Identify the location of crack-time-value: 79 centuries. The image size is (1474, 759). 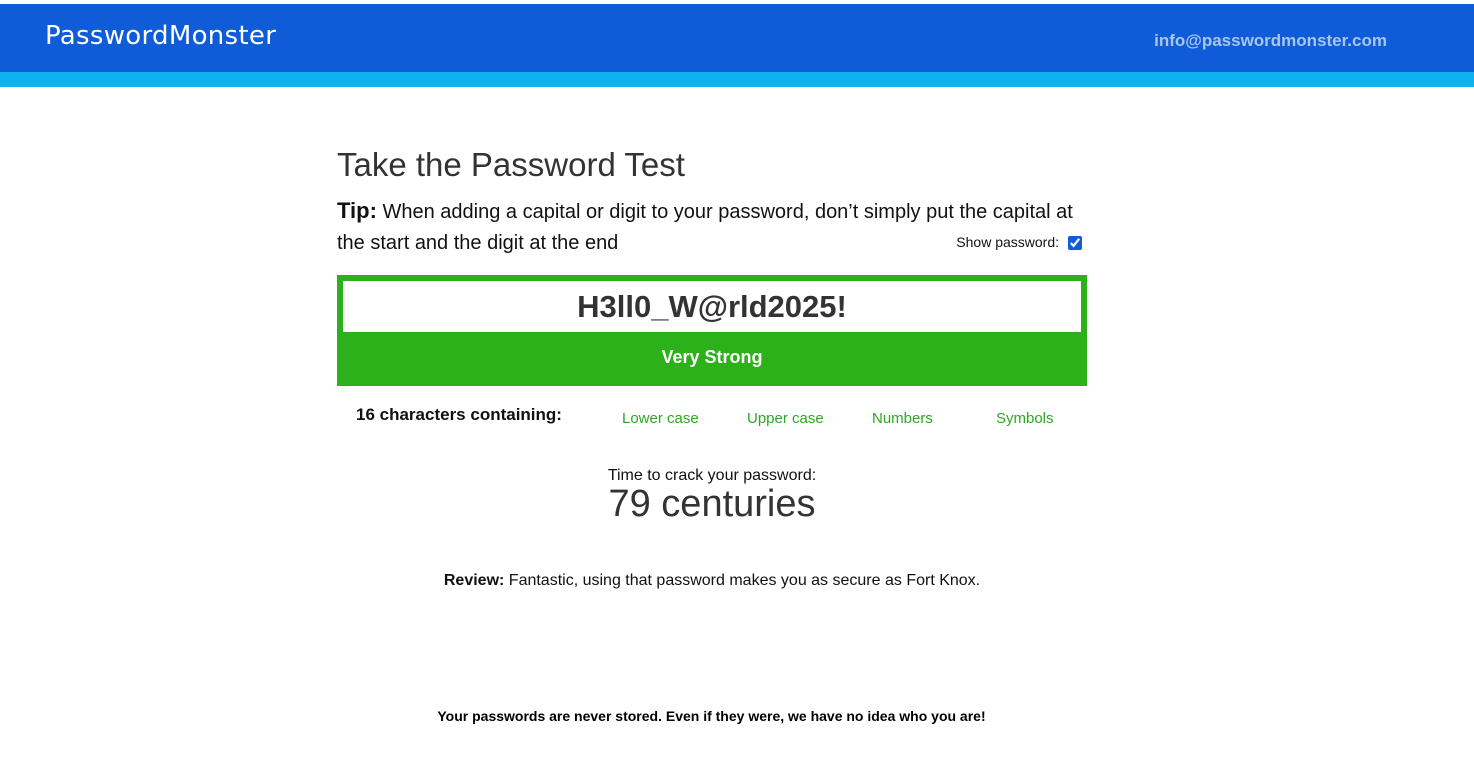
(712, 504).